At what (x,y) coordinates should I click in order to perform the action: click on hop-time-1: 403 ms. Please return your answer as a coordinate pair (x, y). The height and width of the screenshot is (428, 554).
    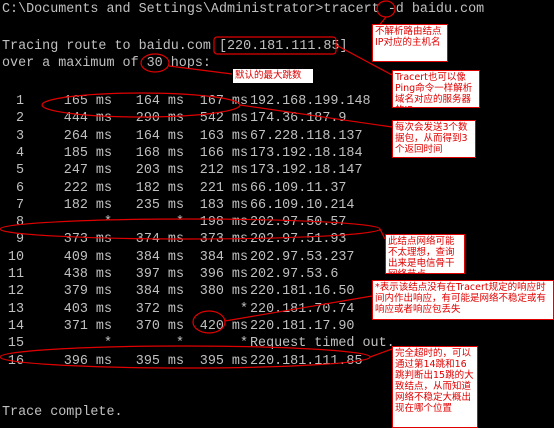
    Looking at the image, I should click on (87, 309).